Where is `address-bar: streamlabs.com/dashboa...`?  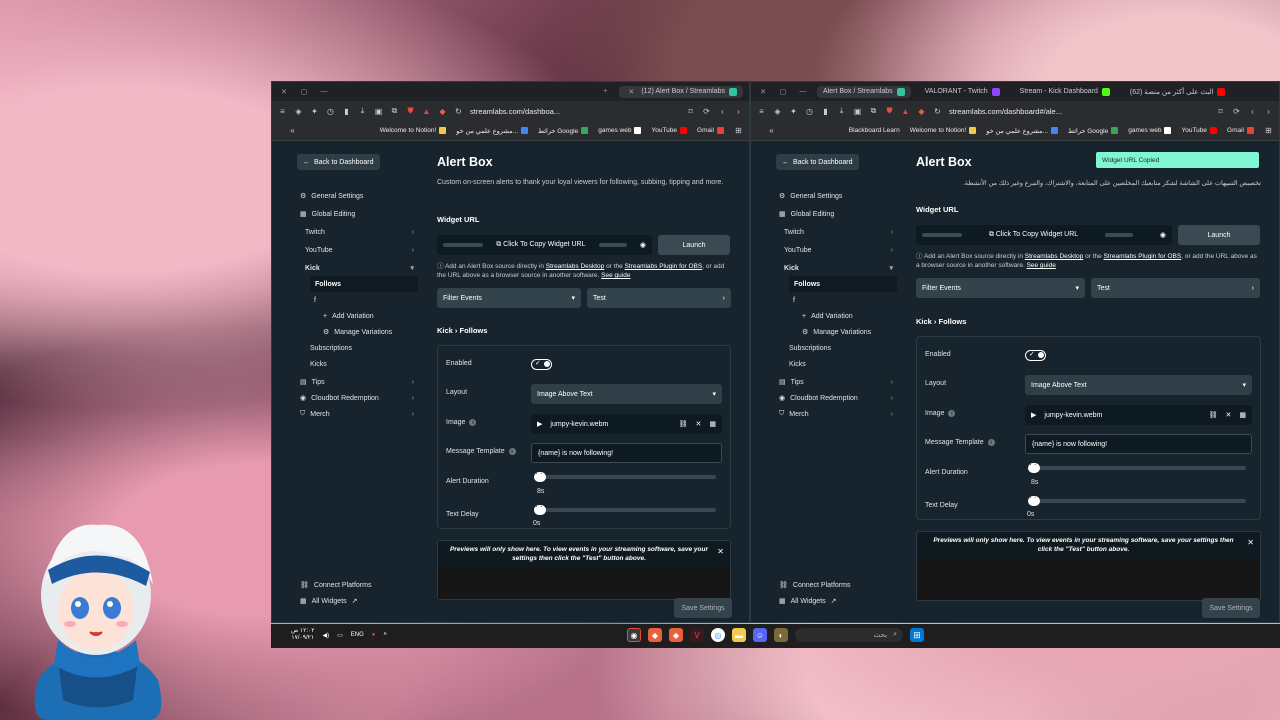
address-bar: streamlabs.com/dashboa... is located at coordinates (574, 111).